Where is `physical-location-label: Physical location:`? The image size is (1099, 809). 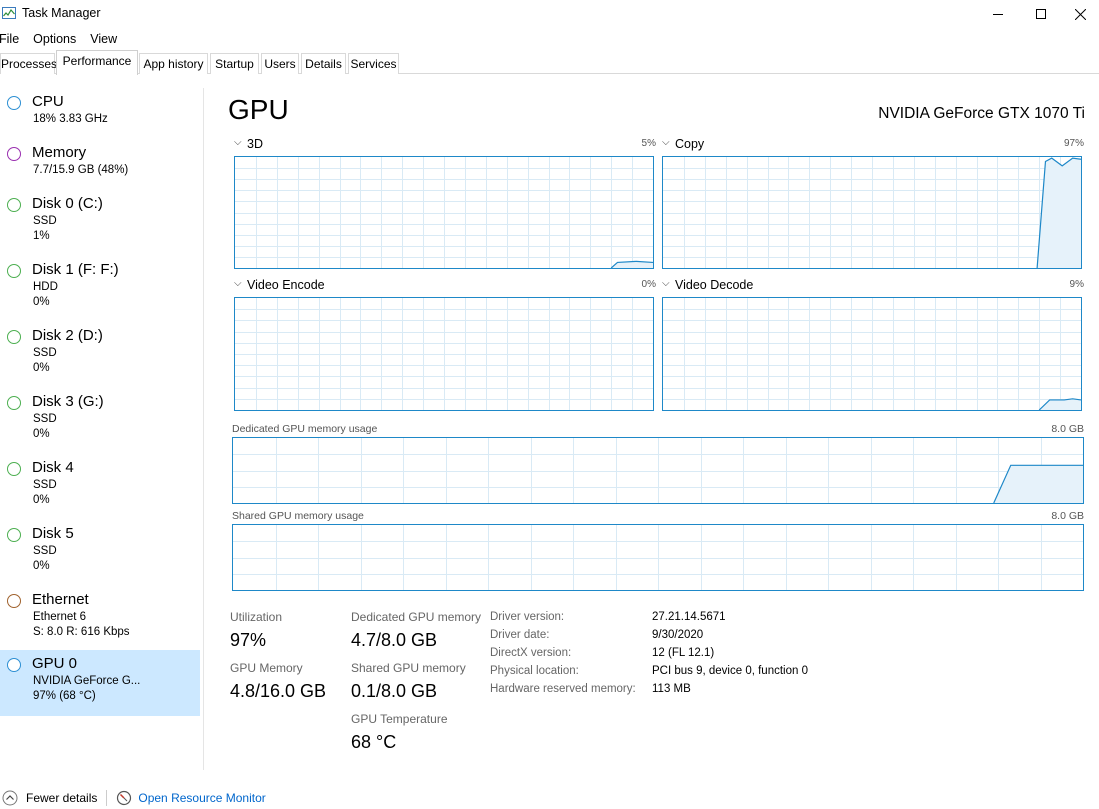
physical-location-label: Physical location: is located at coordinates (534, 671).